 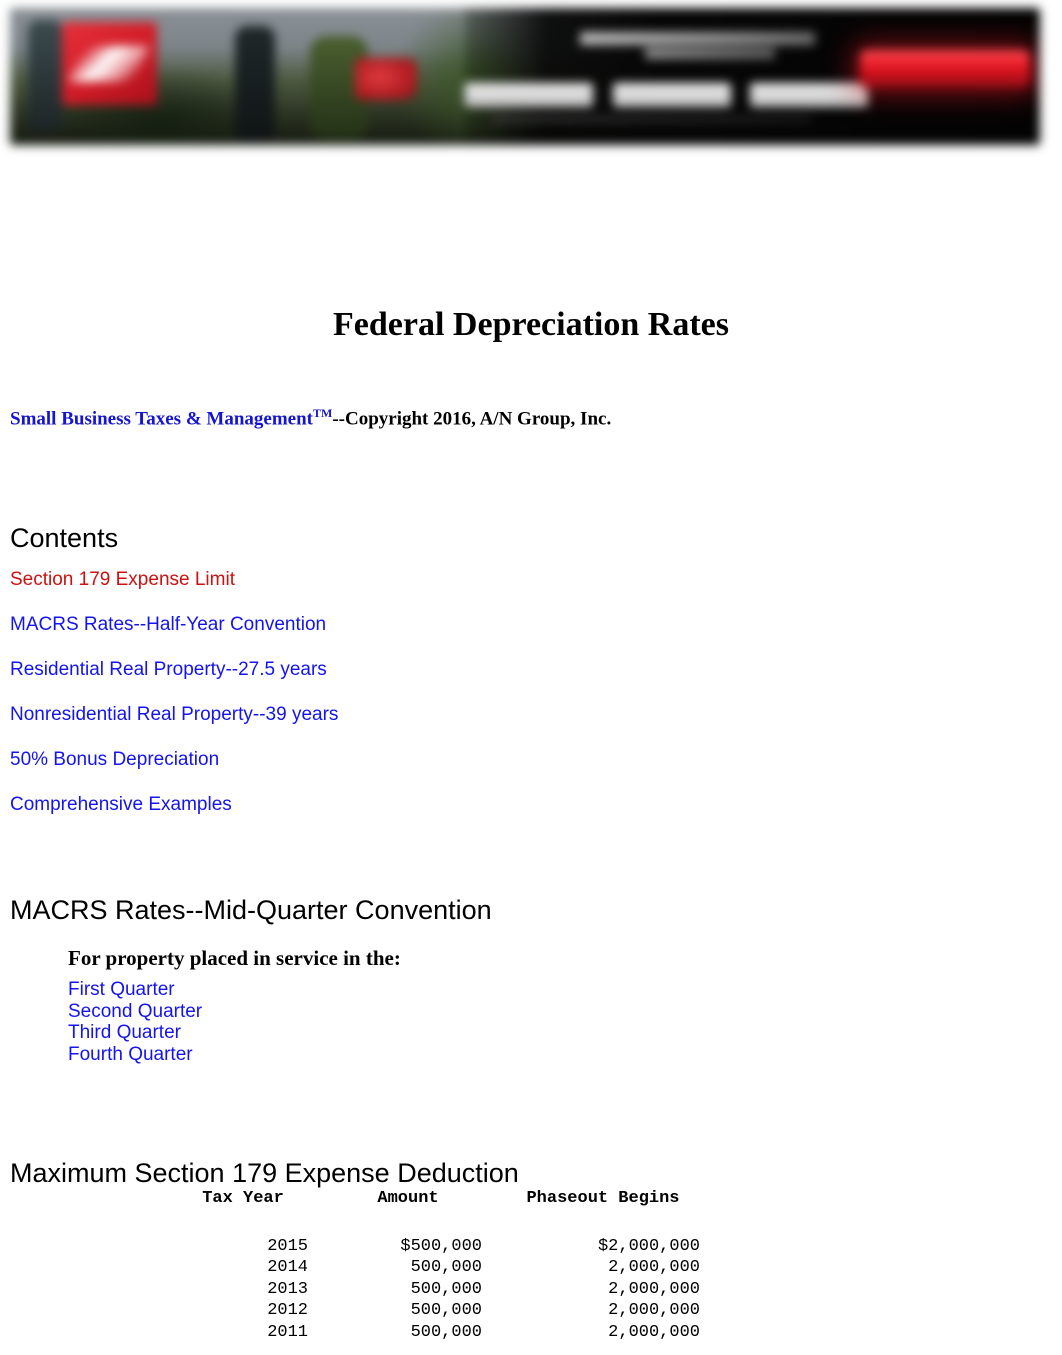 I want to click on column-header-amount: Amount, so click(x=408, y=1198).